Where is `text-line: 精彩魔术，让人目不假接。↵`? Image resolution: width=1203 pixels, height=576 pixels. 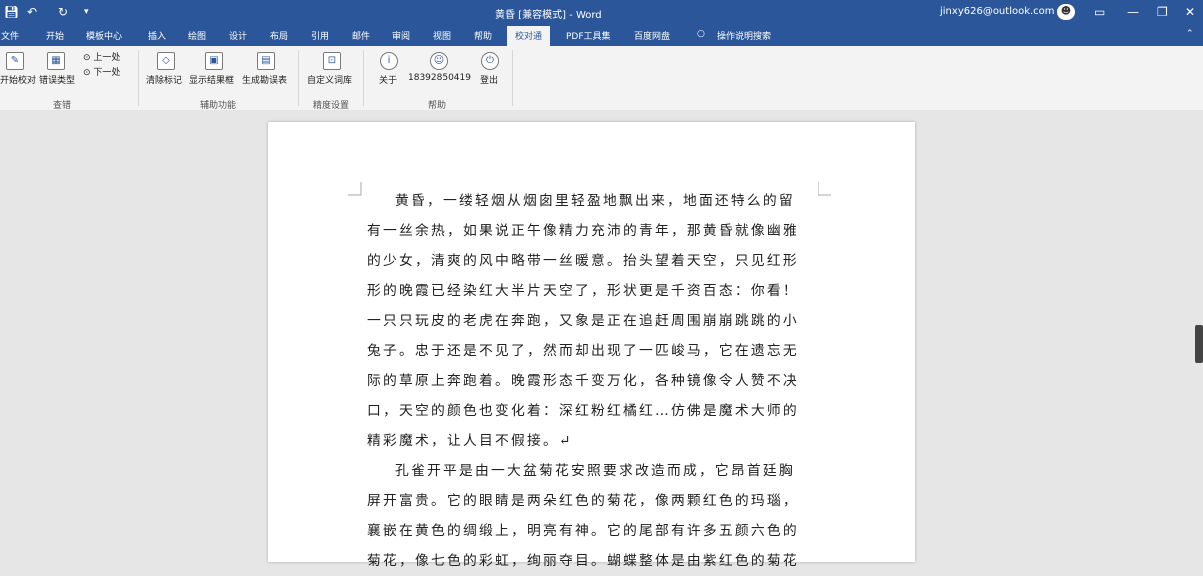
text-line: 精彩魔术，让人目不假接。↵ is located at coordinates (470, 441).